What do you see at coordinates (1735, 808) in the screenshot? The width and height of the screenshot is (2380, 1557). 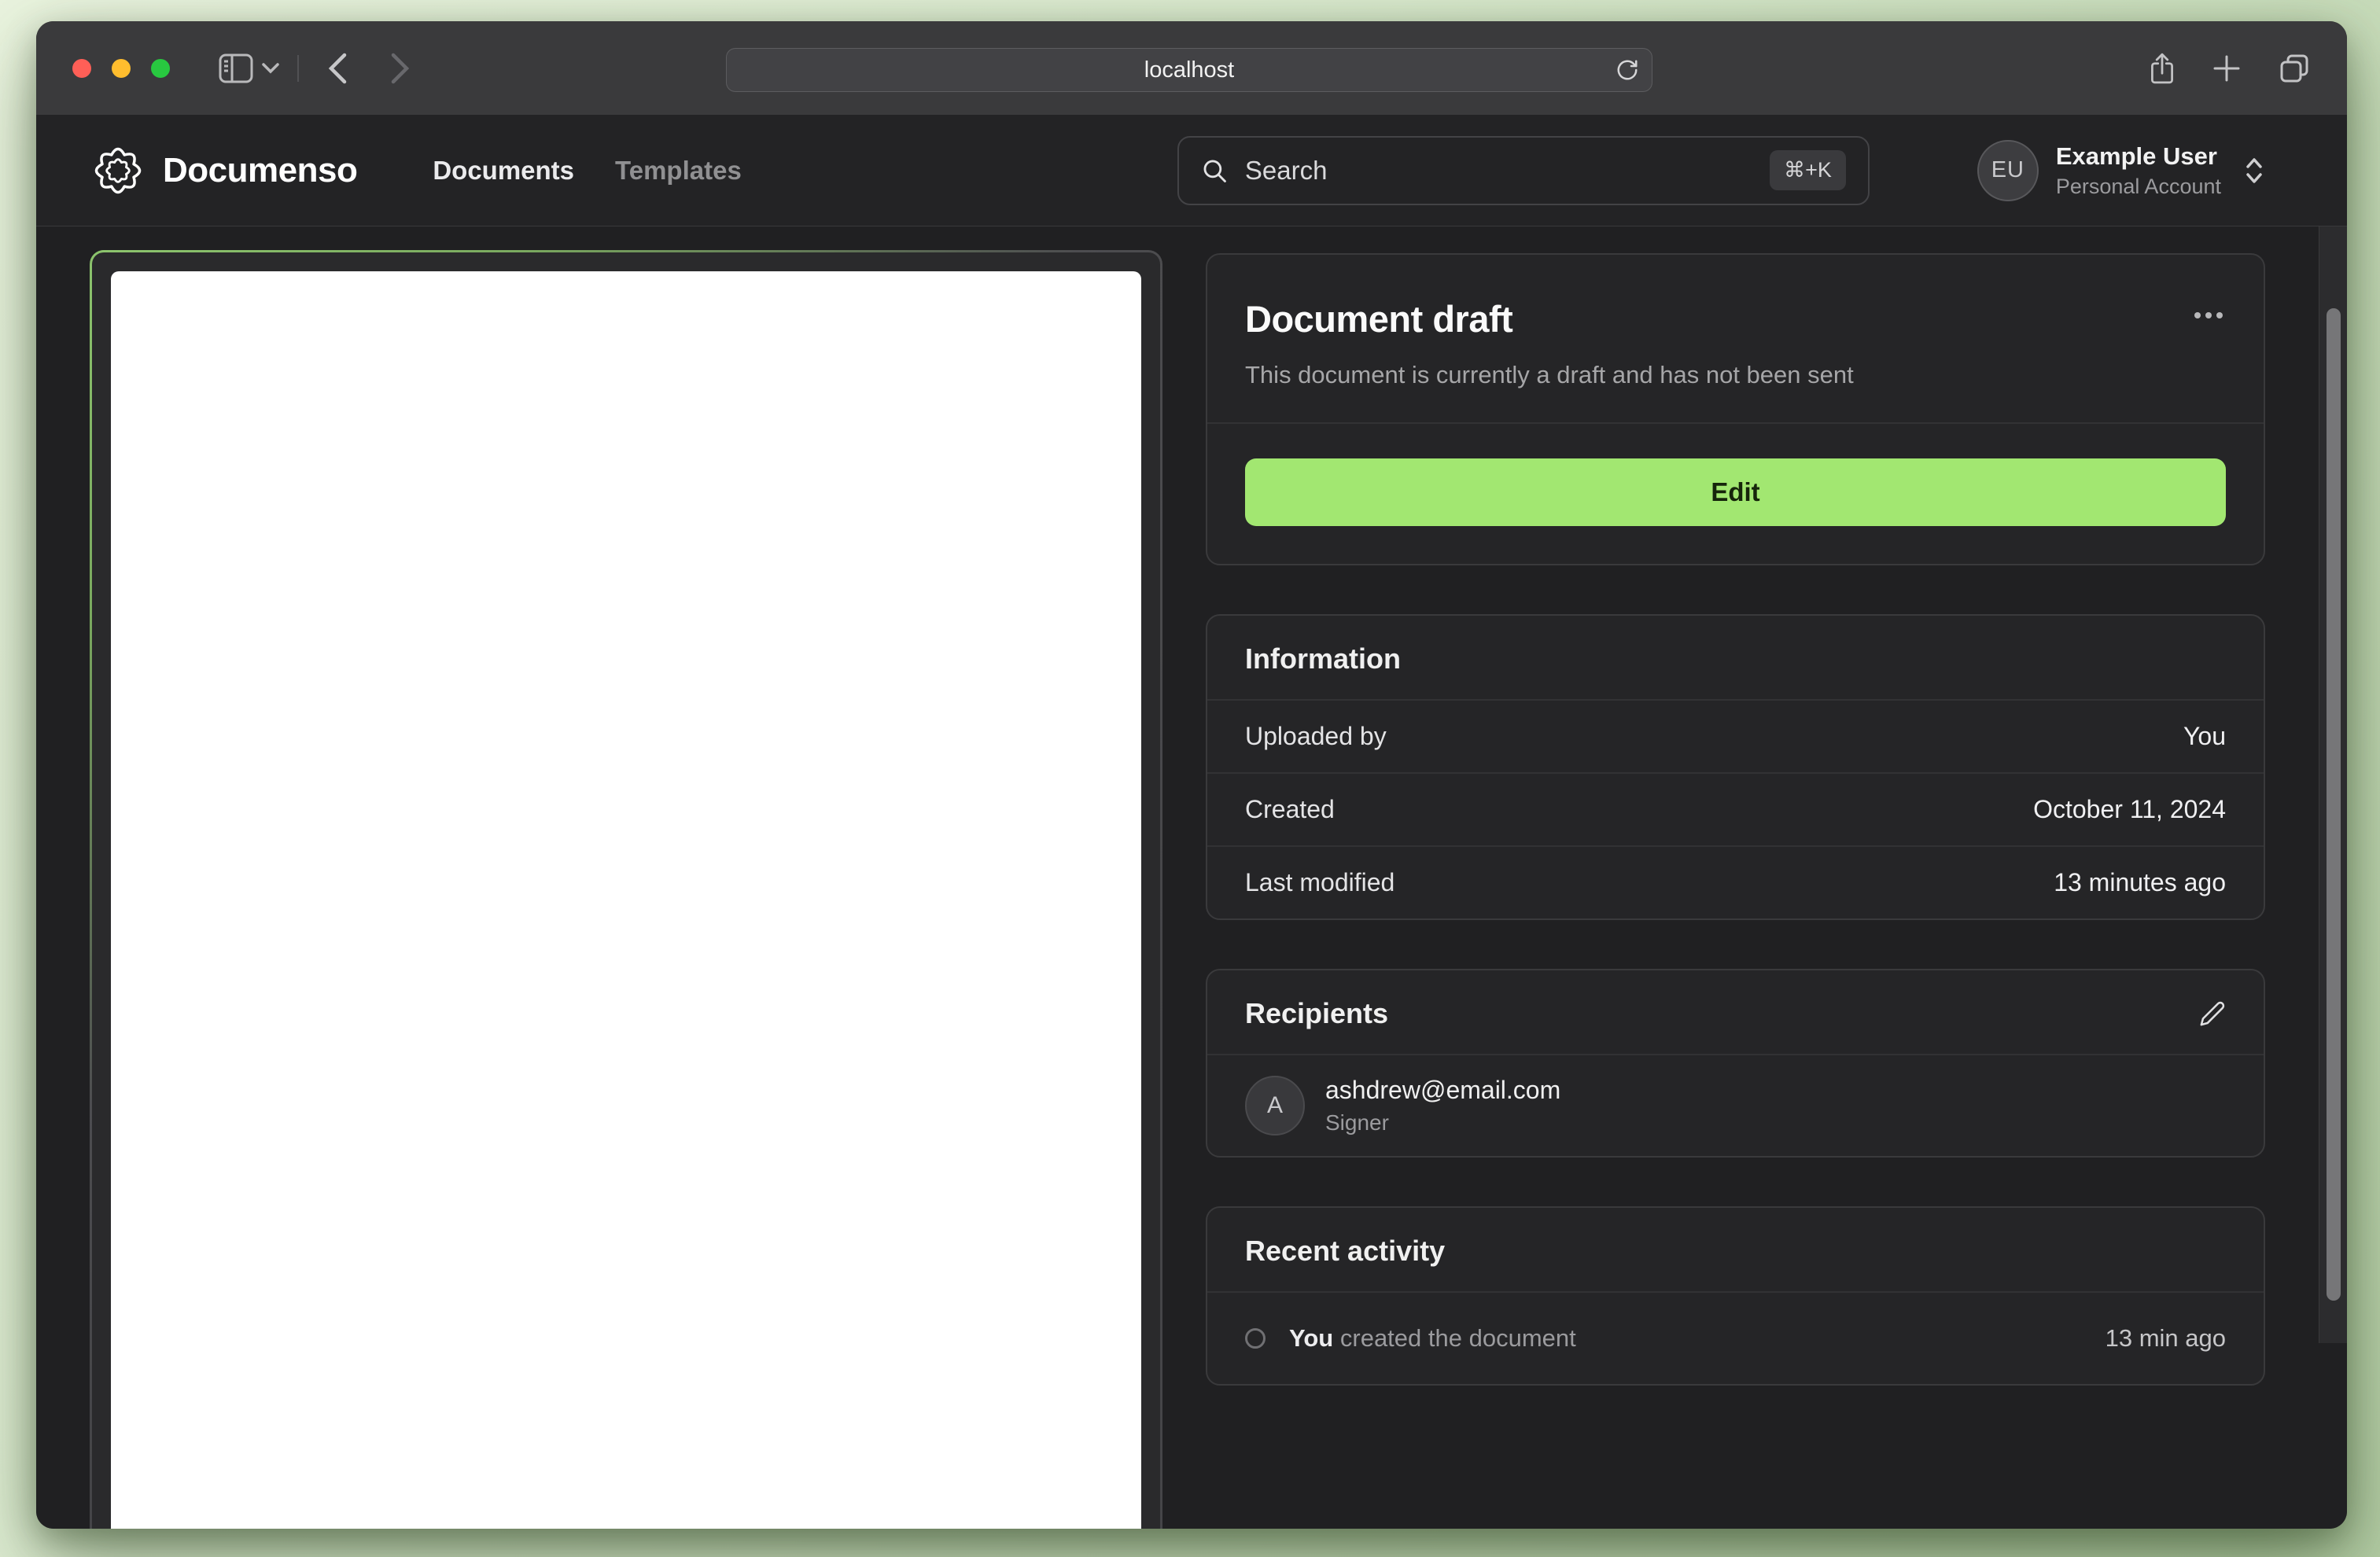 I see `info-row-created: Created October 11, 2024` at bounding box center [1735, 808].